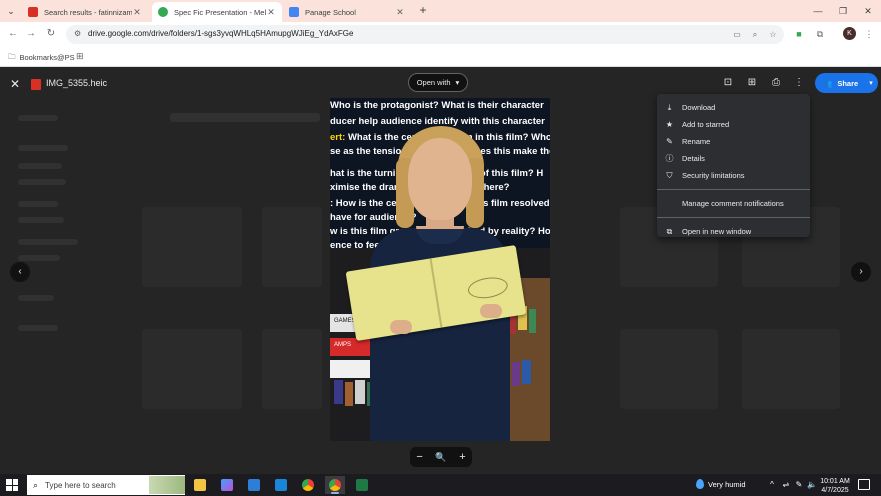 This screenshot has height=496, width=881. What do you see at coordinates (733, 107) in the screenshot?
I see `menu-item-download: ⤓ Download` at bounding box center [733, 107].